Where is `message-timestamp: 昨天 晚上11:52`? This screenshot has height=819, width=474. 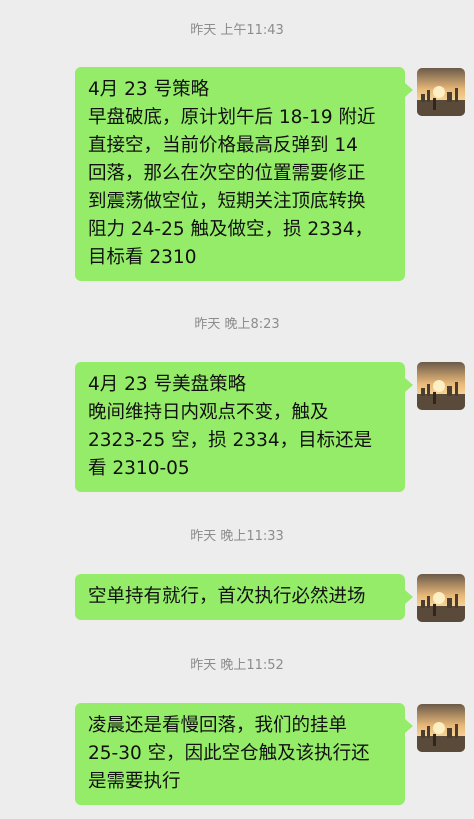 message-timestamp: 昨天 晚上11:52 is located at coordinates (237, 665).